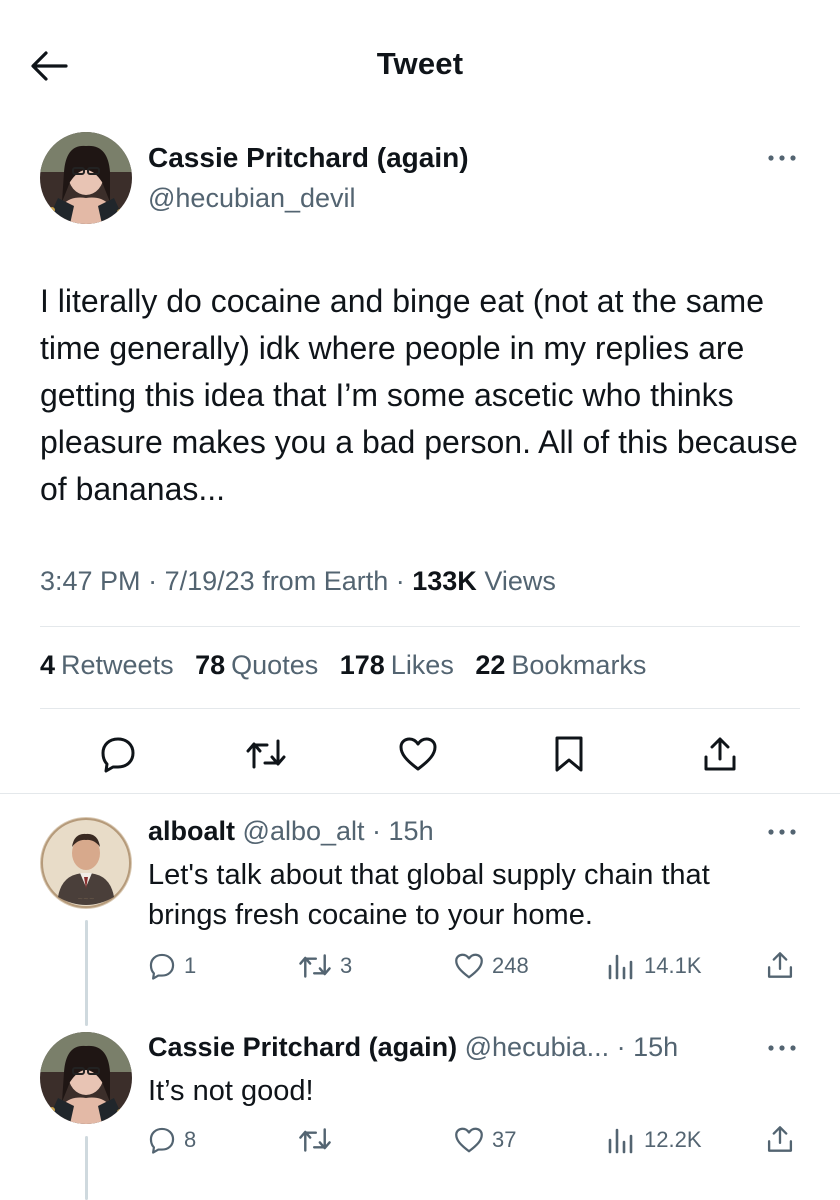 The height and width of the screenshot is (1200, 840). What do you see at coordinates (210, 665) in the screenshot?
I see `quotes-count: 78` at bounding box center [210, 665].